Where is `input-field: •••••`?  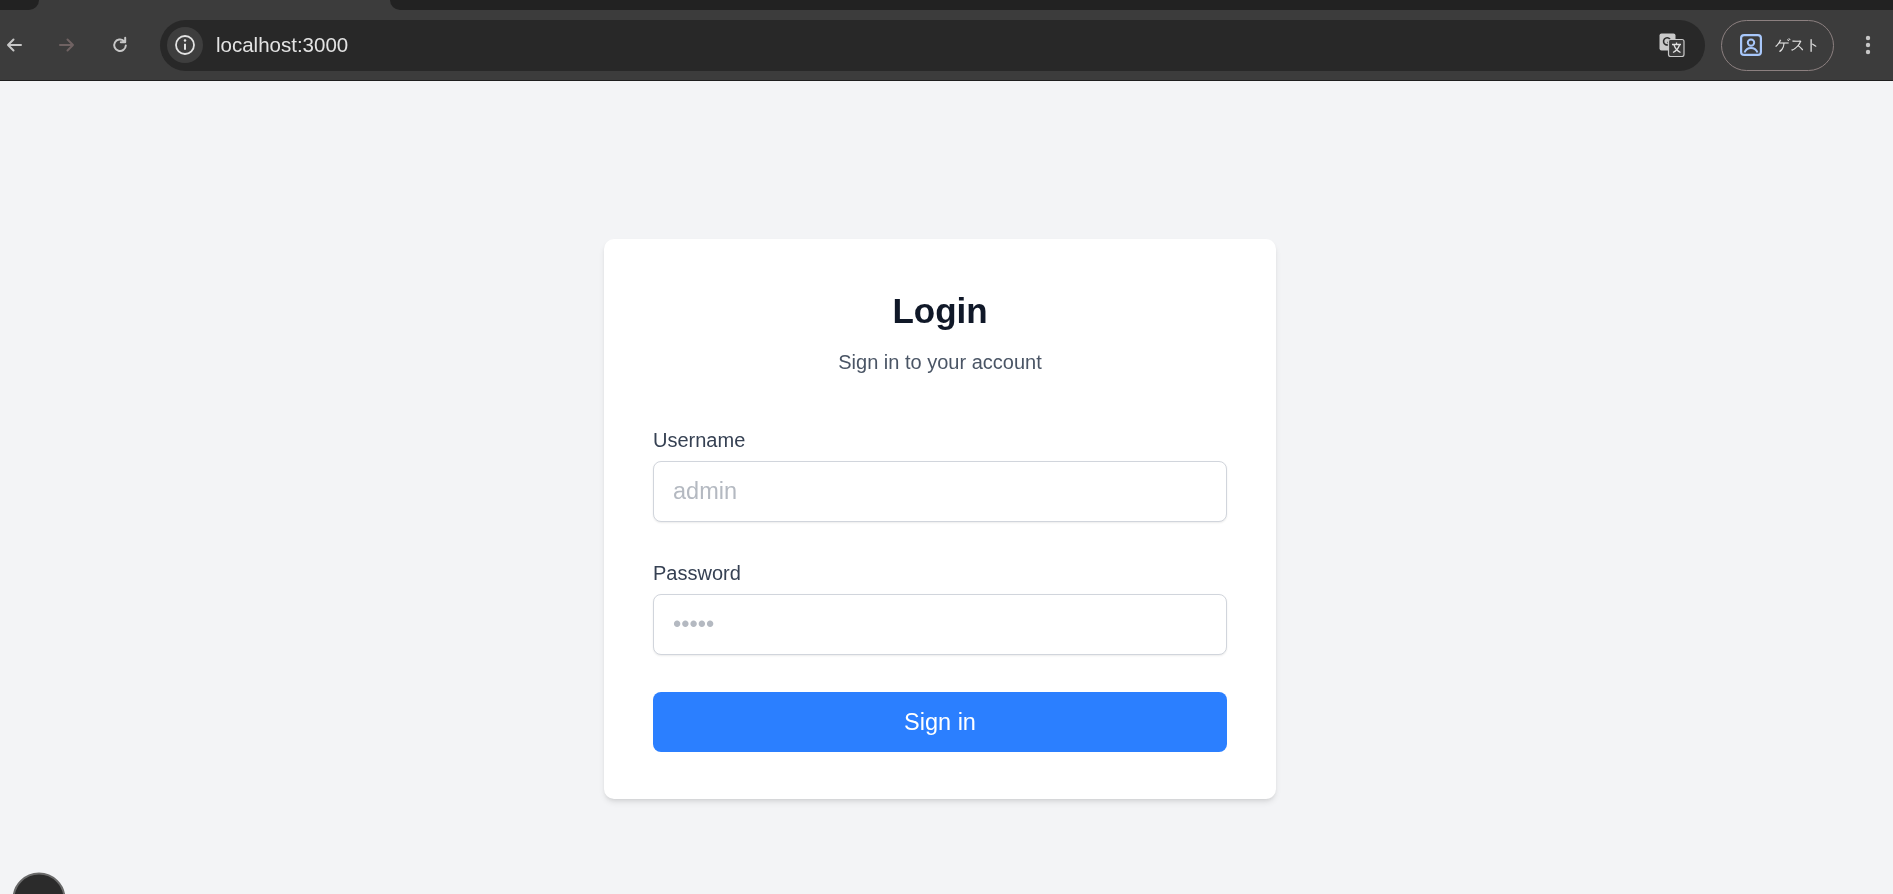 input-field: ••••• is located at coordinates (940, 624).